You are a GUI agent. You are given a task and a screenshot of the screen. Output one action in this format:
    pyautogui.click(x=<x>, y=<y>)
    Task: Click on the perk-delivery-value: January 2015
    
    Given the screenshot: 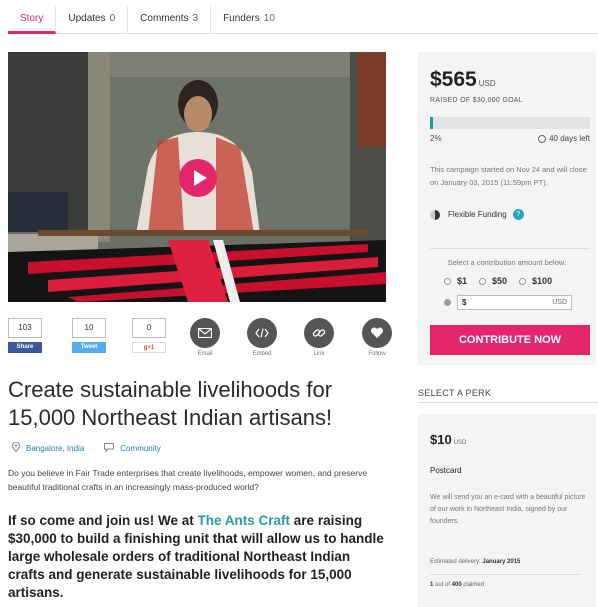 What is the action you would take?
    pyautogui.click(x=501, y=562)
    